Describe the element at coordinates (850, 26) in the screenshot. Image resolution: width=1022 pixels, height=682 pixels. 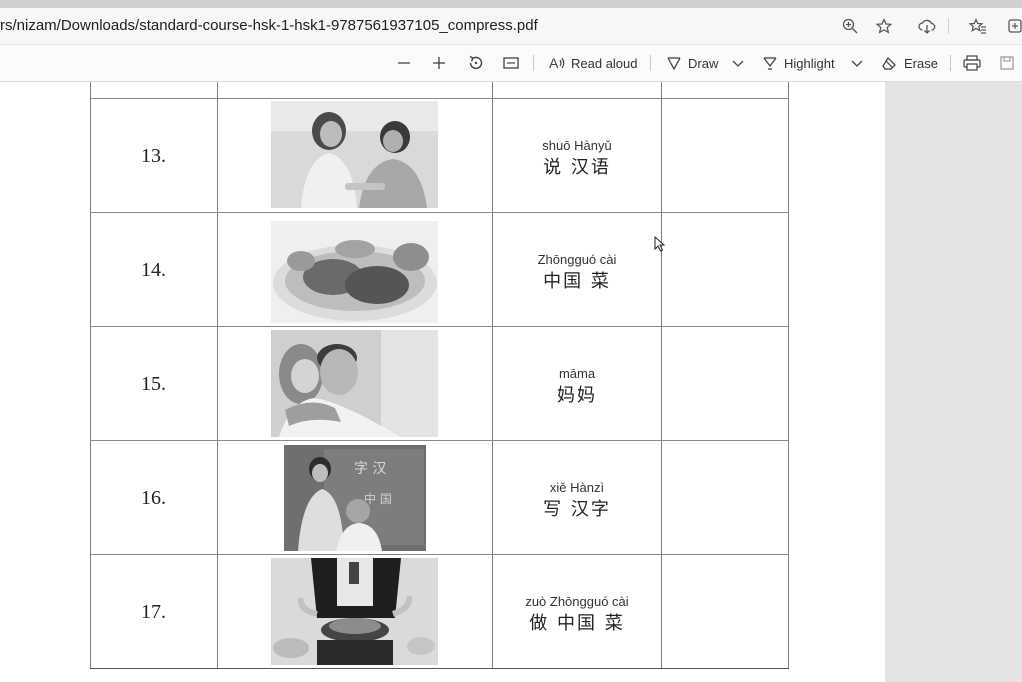
I see `zoom-icon` at that location.